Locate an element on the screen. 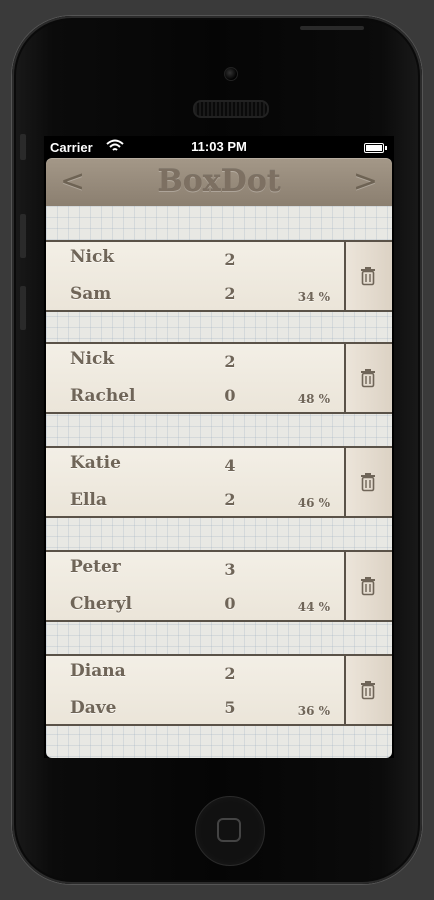  game-row: Nick 2 Rachel 0 48 % is located at coordinates (219, 378).